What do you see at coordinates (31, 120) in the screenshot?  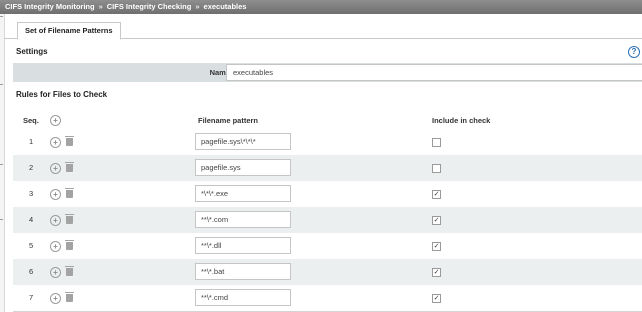 I see `column-header-seq: Seq.` at bounding box center [31, 120].